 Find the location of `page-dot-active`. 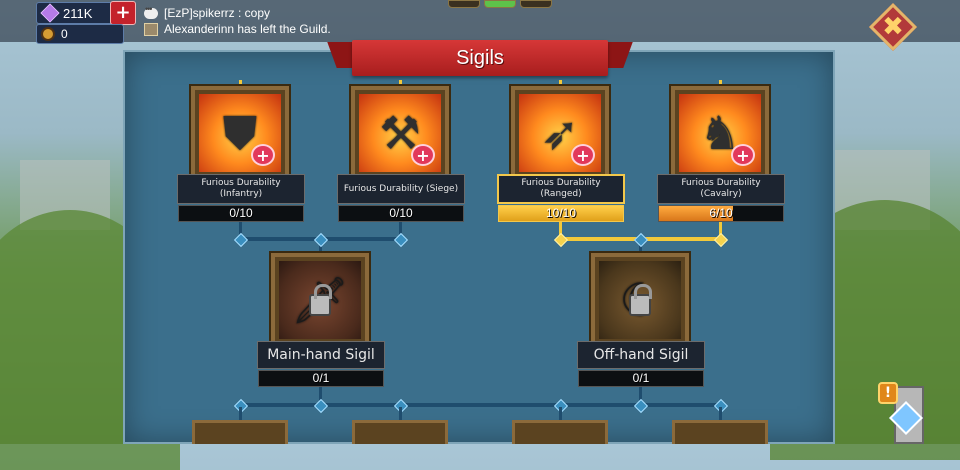

page-dot-active is located at coordinates (500, 4).